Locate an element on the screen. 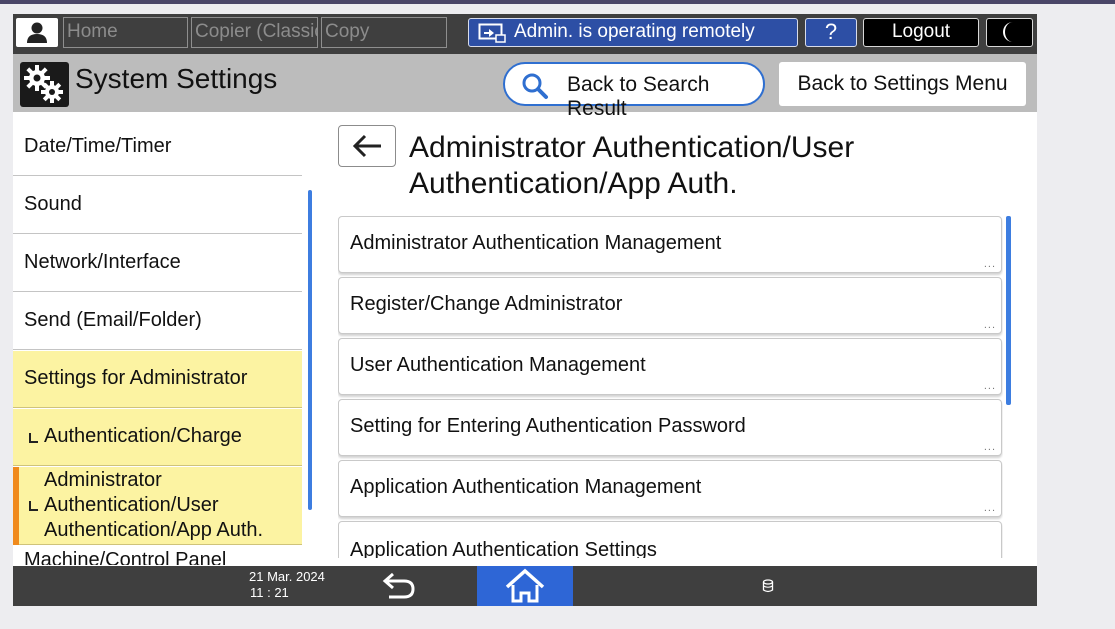  sidebar-scrollbar is located at coordinates (310, 350).